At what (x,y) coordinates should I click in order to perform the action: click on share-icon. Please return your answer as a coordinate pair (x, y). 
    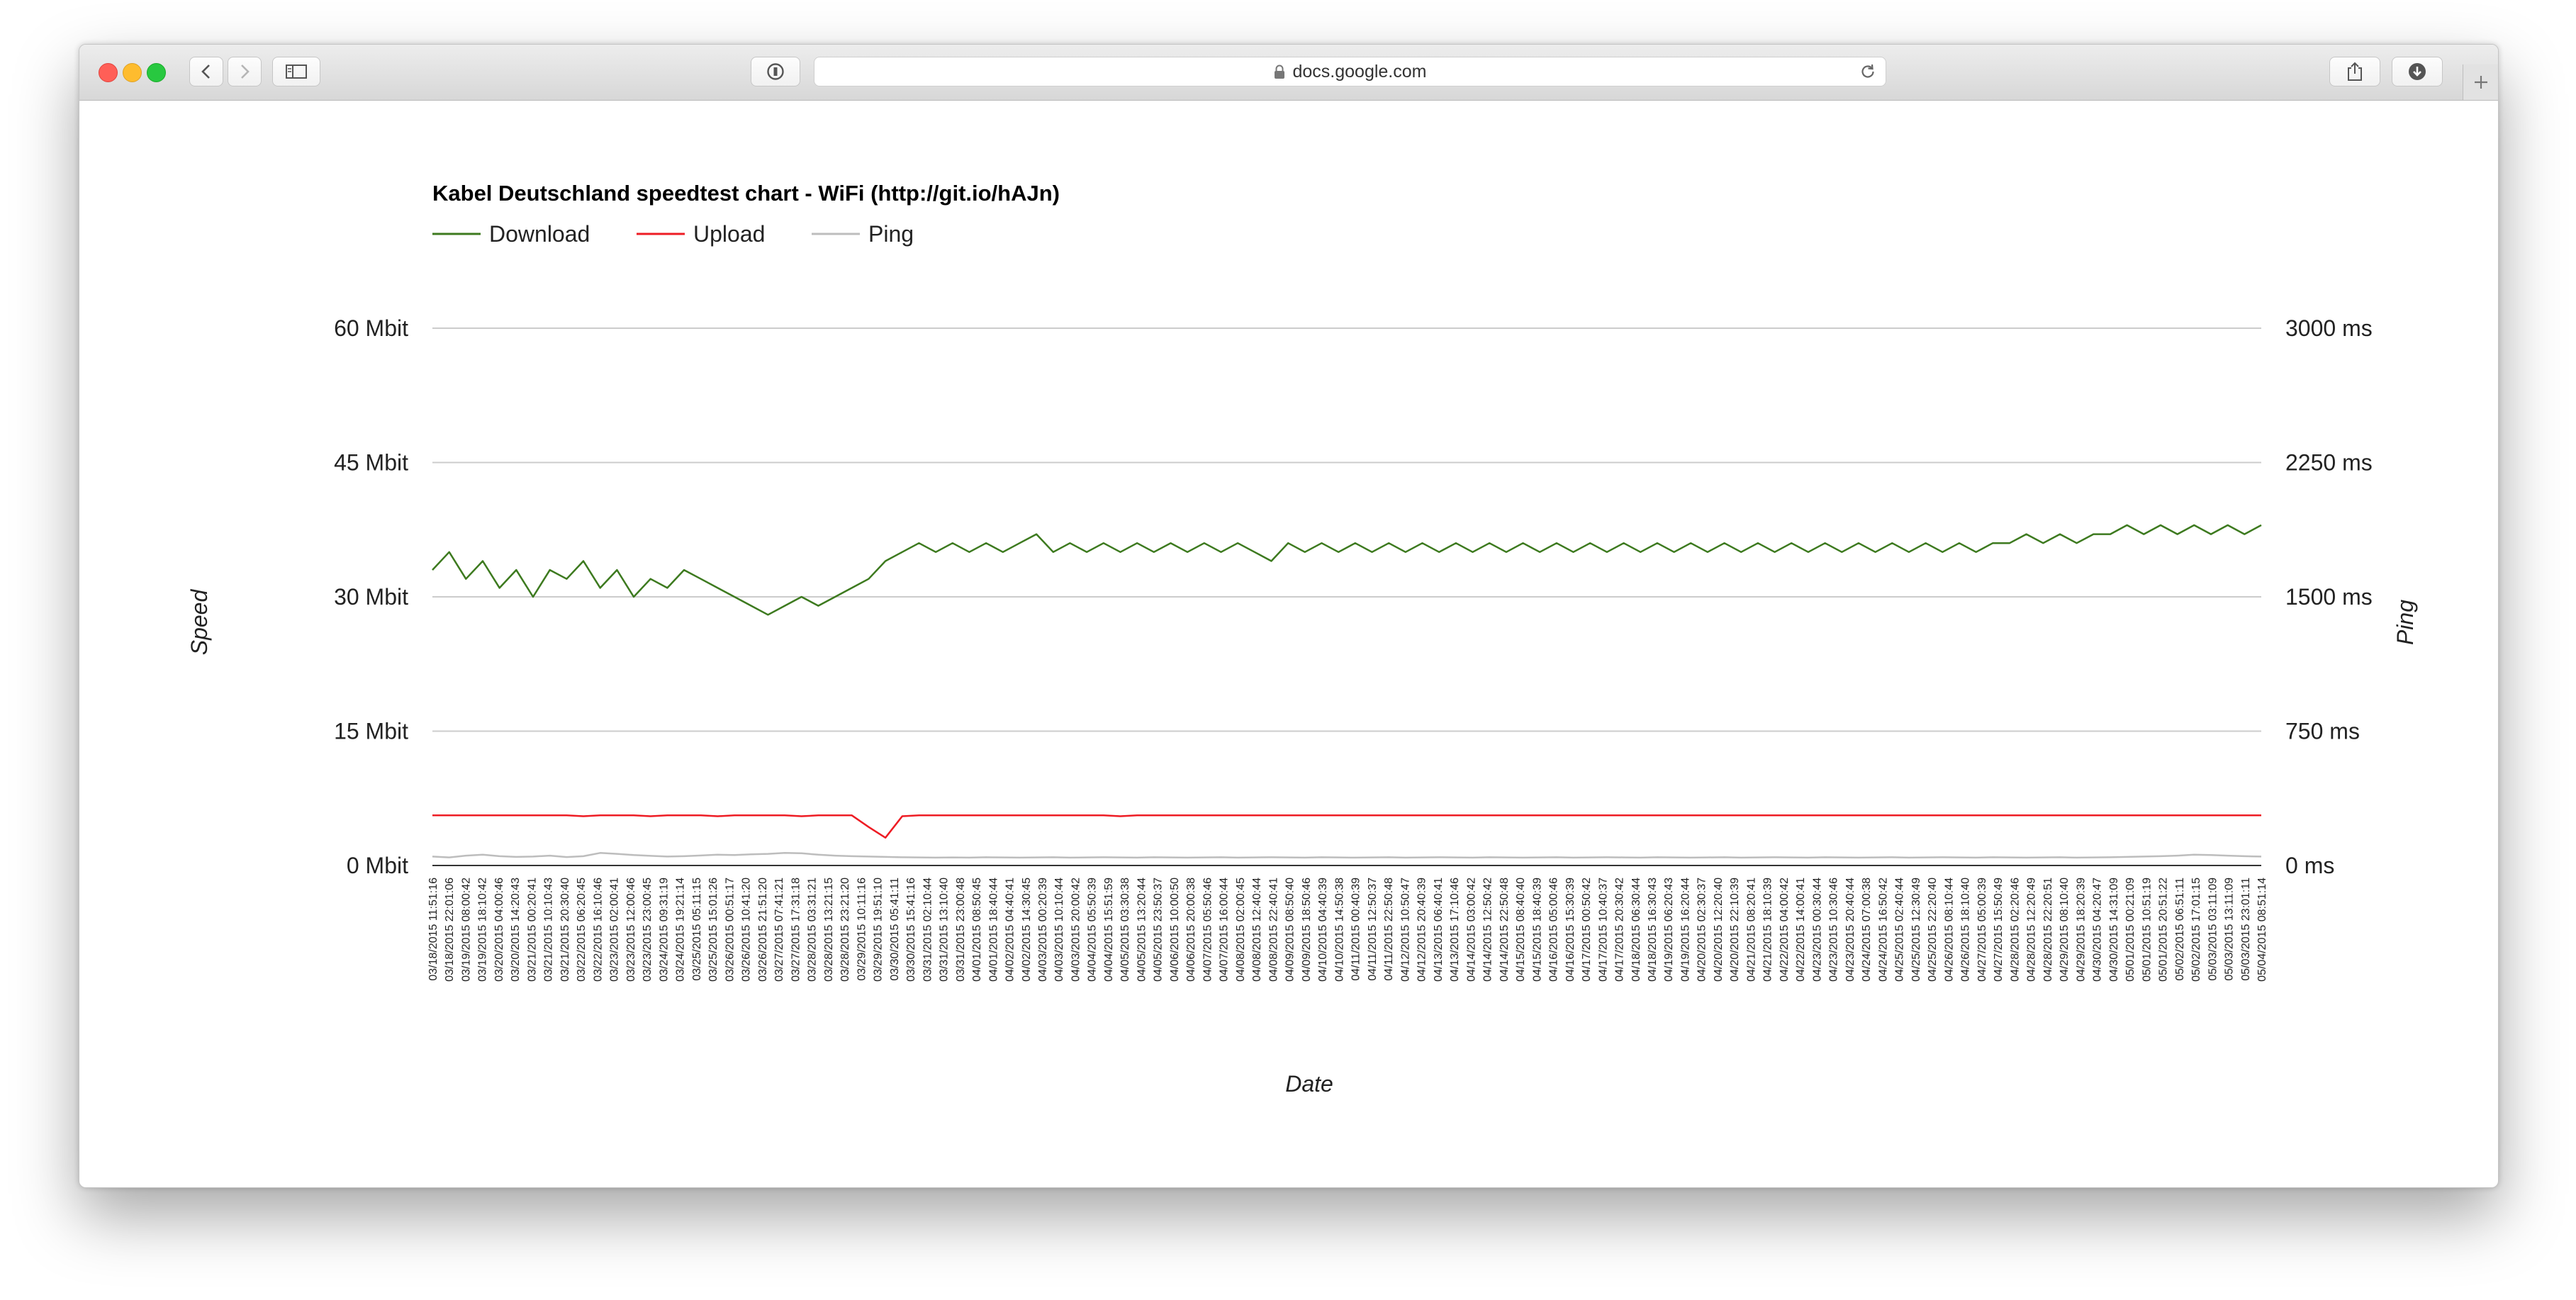
    Looking at the image, I should click on (2355, 71).